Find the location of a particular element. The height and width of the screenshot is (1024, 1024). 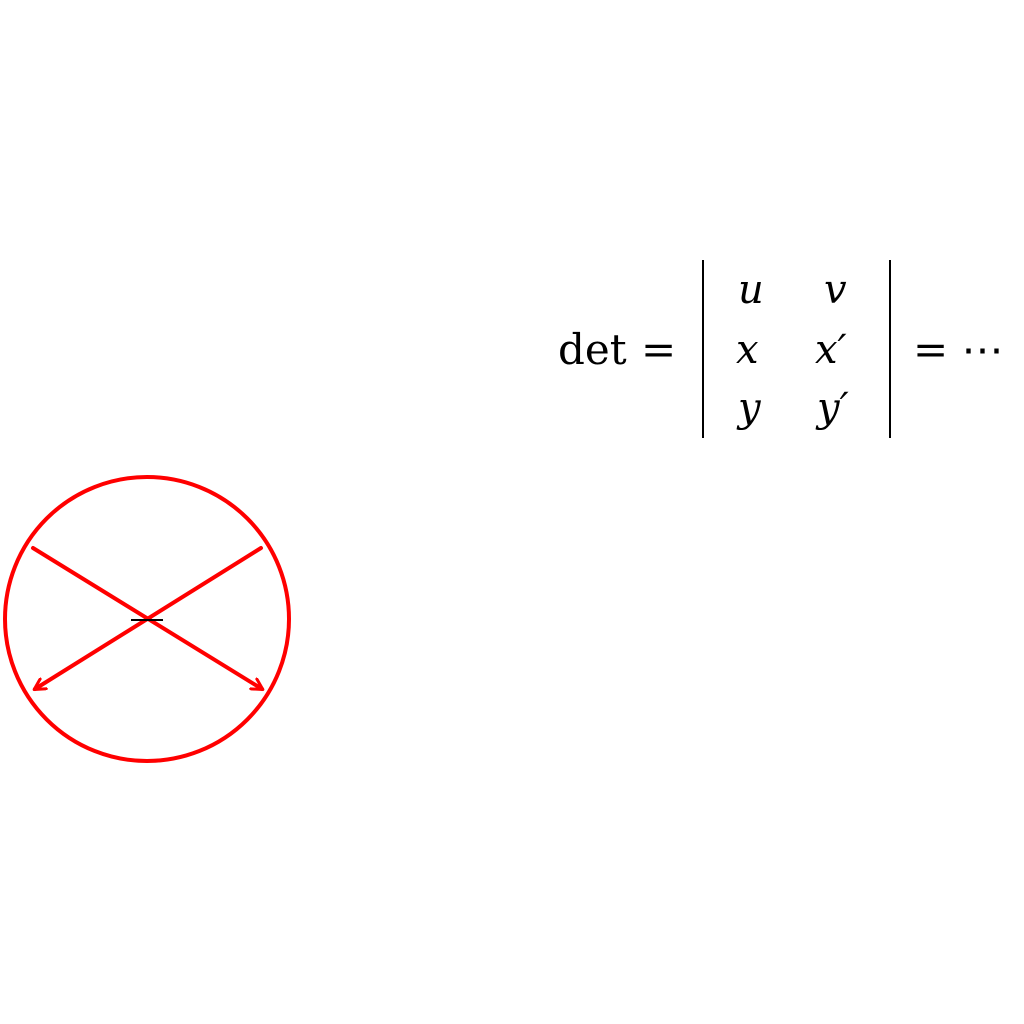

determinant-equation: det = u v x x′ y y′ = ⋯ is located at coordinates (781, 349).